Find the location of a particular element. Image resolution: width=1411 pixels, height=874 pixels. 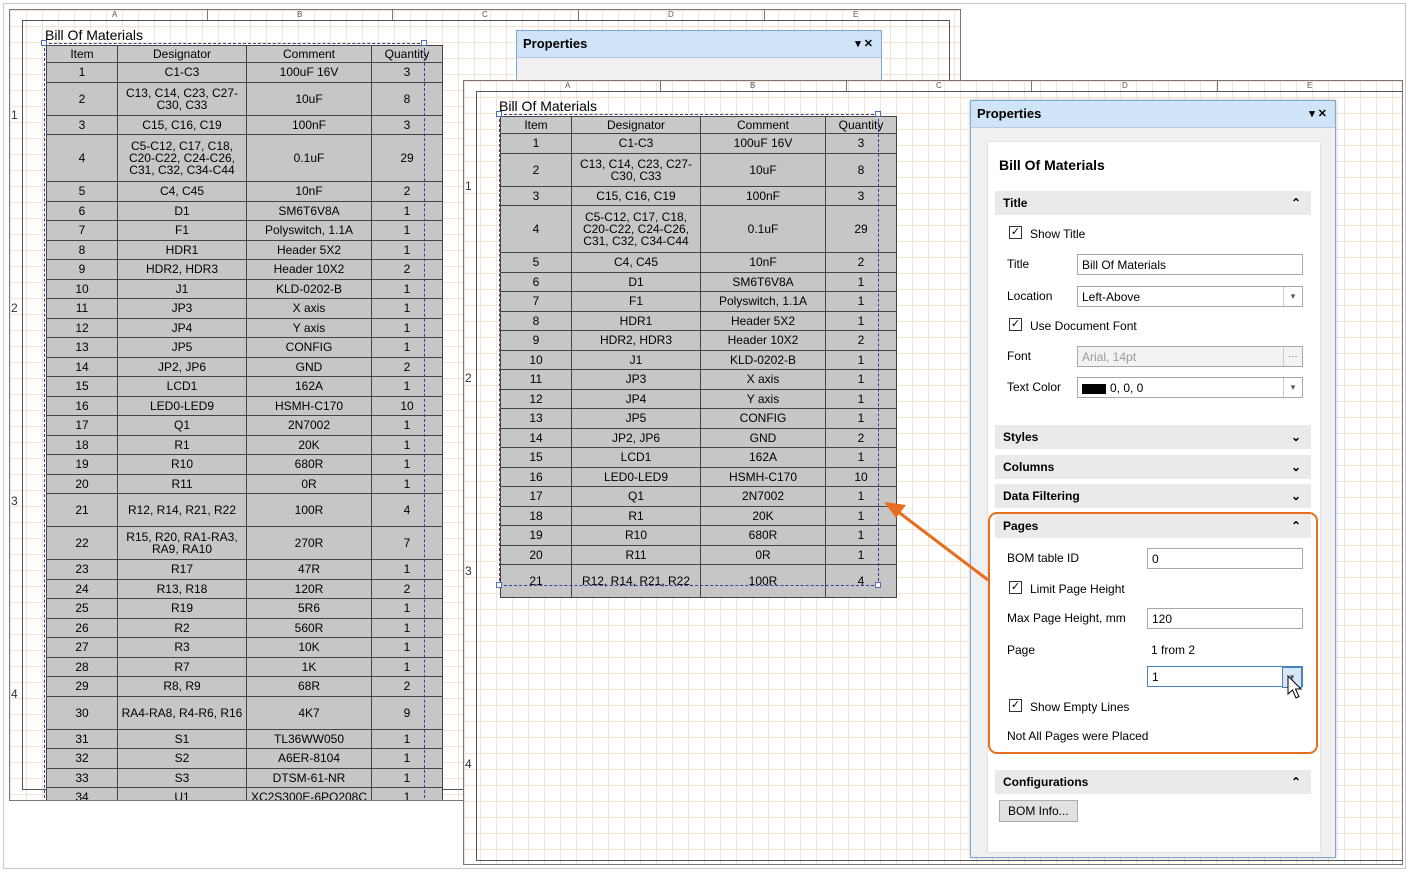

section-data-filtering: Data Filtering ⌄ is located at coordinates (1153, 496).